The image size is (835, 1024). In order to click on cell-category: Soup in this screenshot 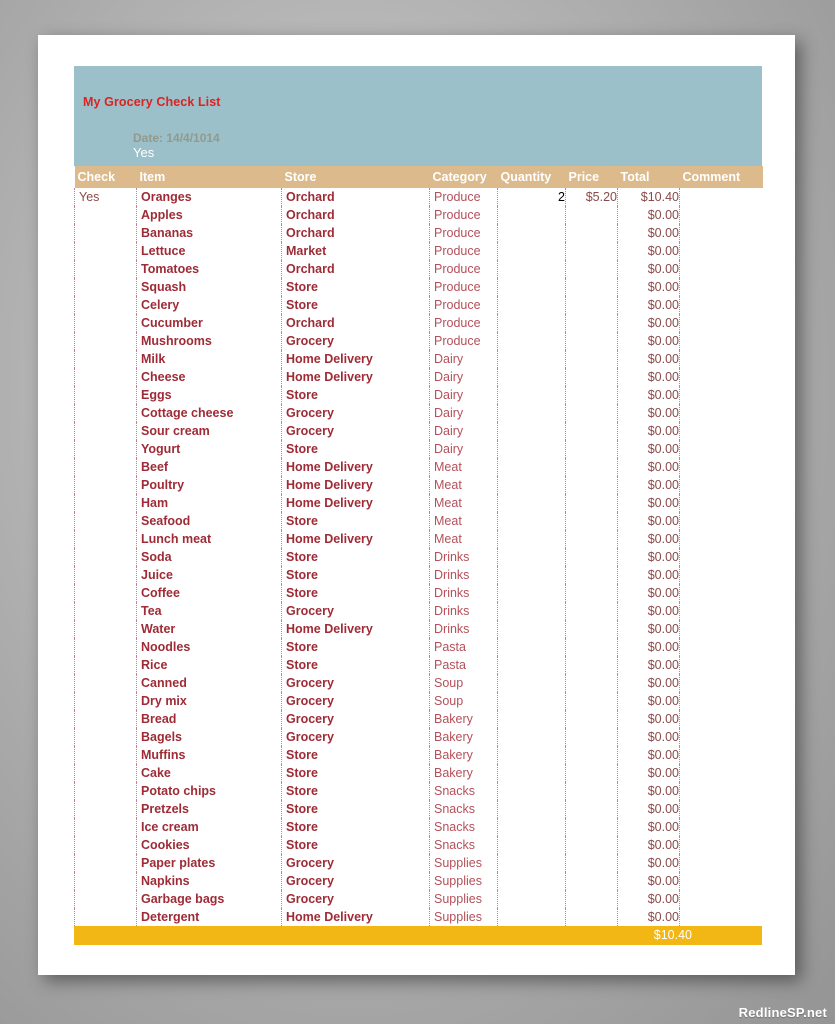, I will do `click(463, 683)`.